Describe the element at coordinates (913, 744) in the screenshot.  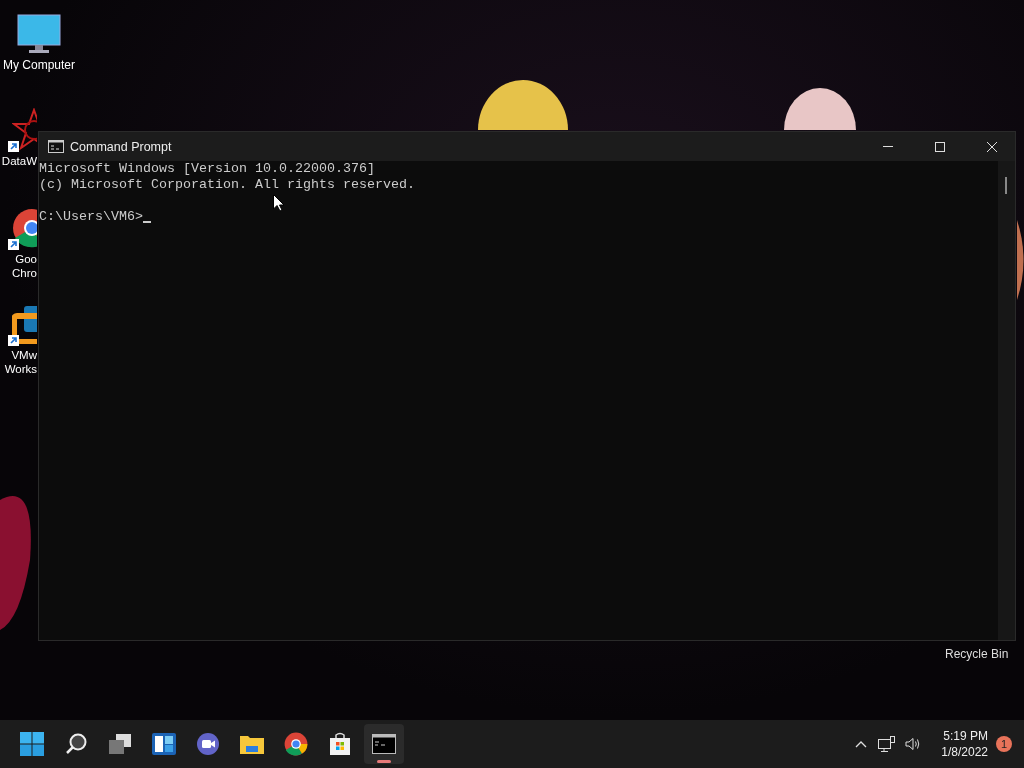
I see `speaker-icon` at that location.